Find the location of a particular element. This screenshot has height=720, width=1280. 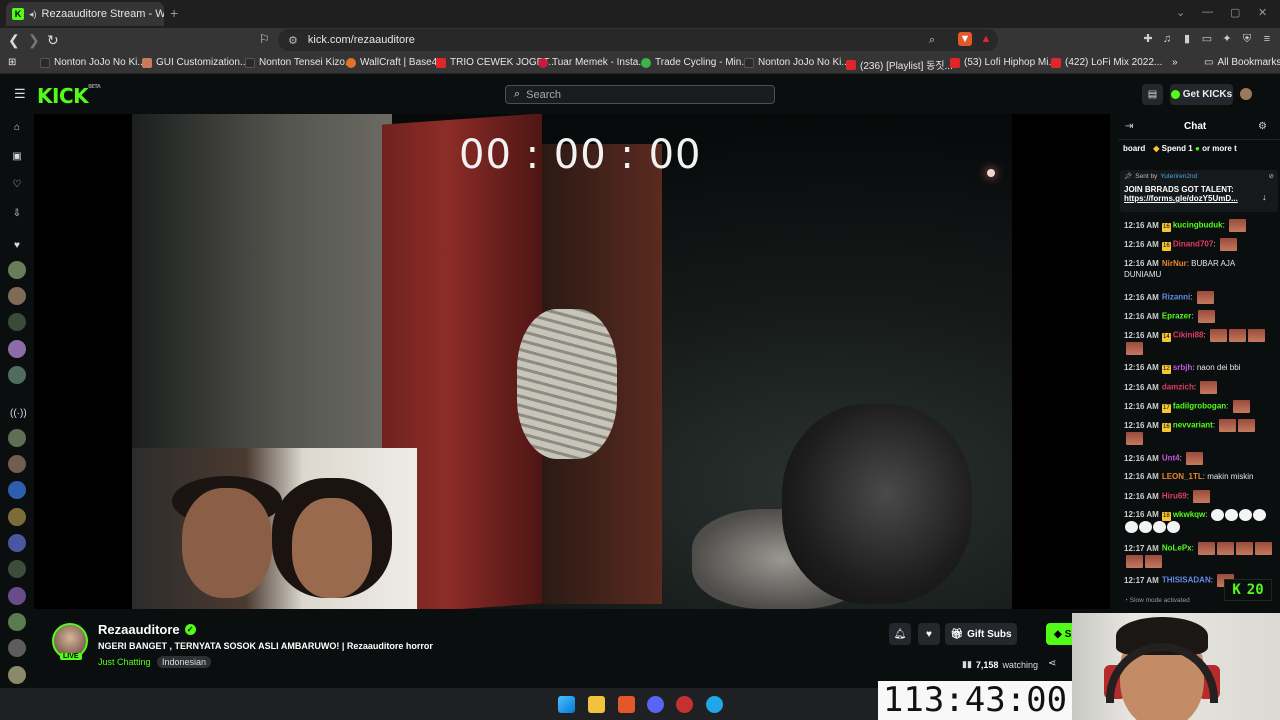

chat-username: Hiru69 is located at coordinates (1174, 496).